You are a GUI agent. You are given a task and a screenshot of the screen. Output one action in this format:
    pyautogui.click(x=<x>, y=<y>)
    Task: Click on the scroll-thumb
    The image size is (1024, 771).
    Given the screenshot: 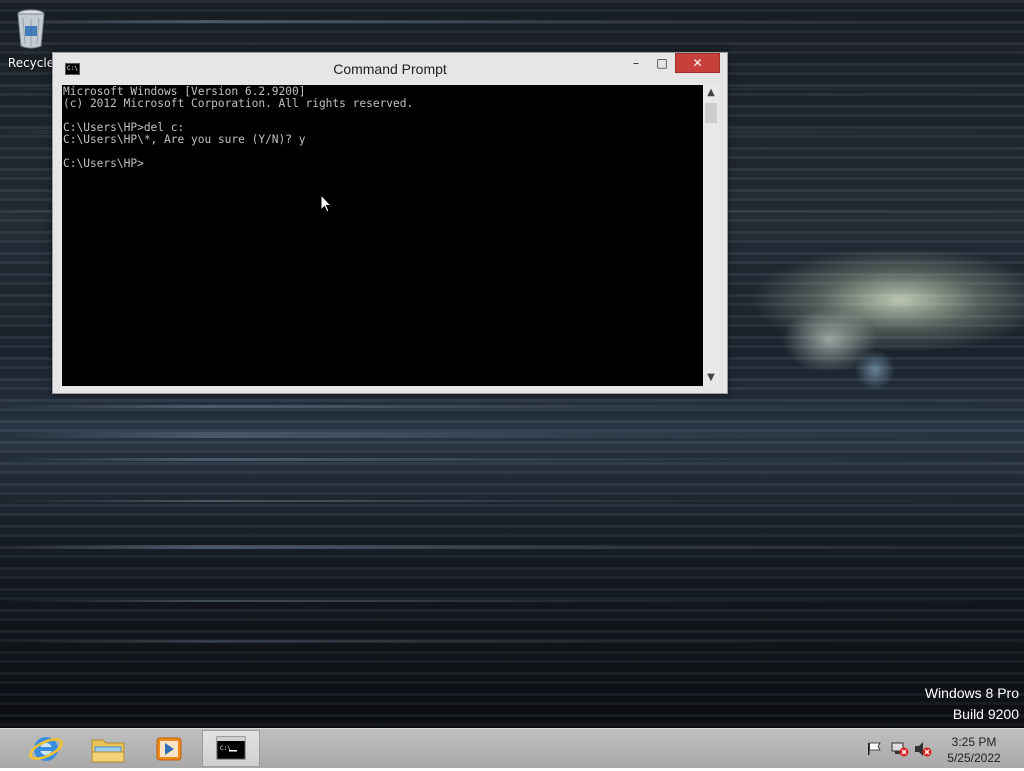 What is the action you would take?
    pyautogui.click(x=711, y=113)
    